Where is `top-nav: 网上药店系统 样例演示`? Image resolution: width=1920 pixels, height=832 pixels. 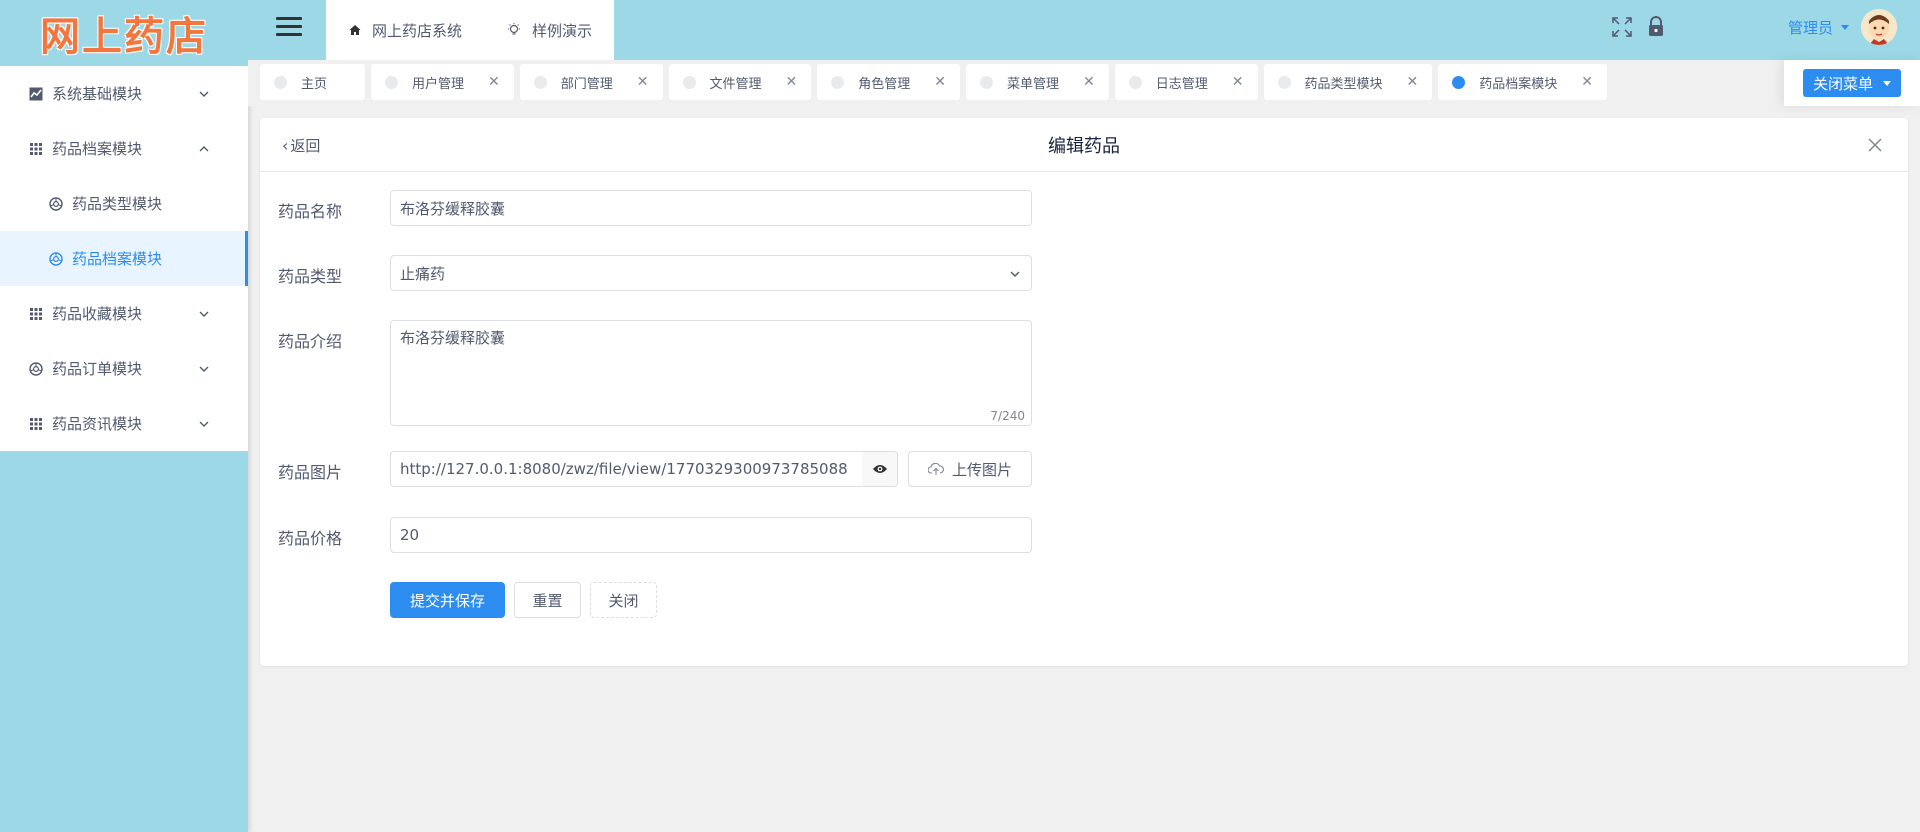 top-nav: 网上药店系统 样例演示 is located at coordinates (470, 30).